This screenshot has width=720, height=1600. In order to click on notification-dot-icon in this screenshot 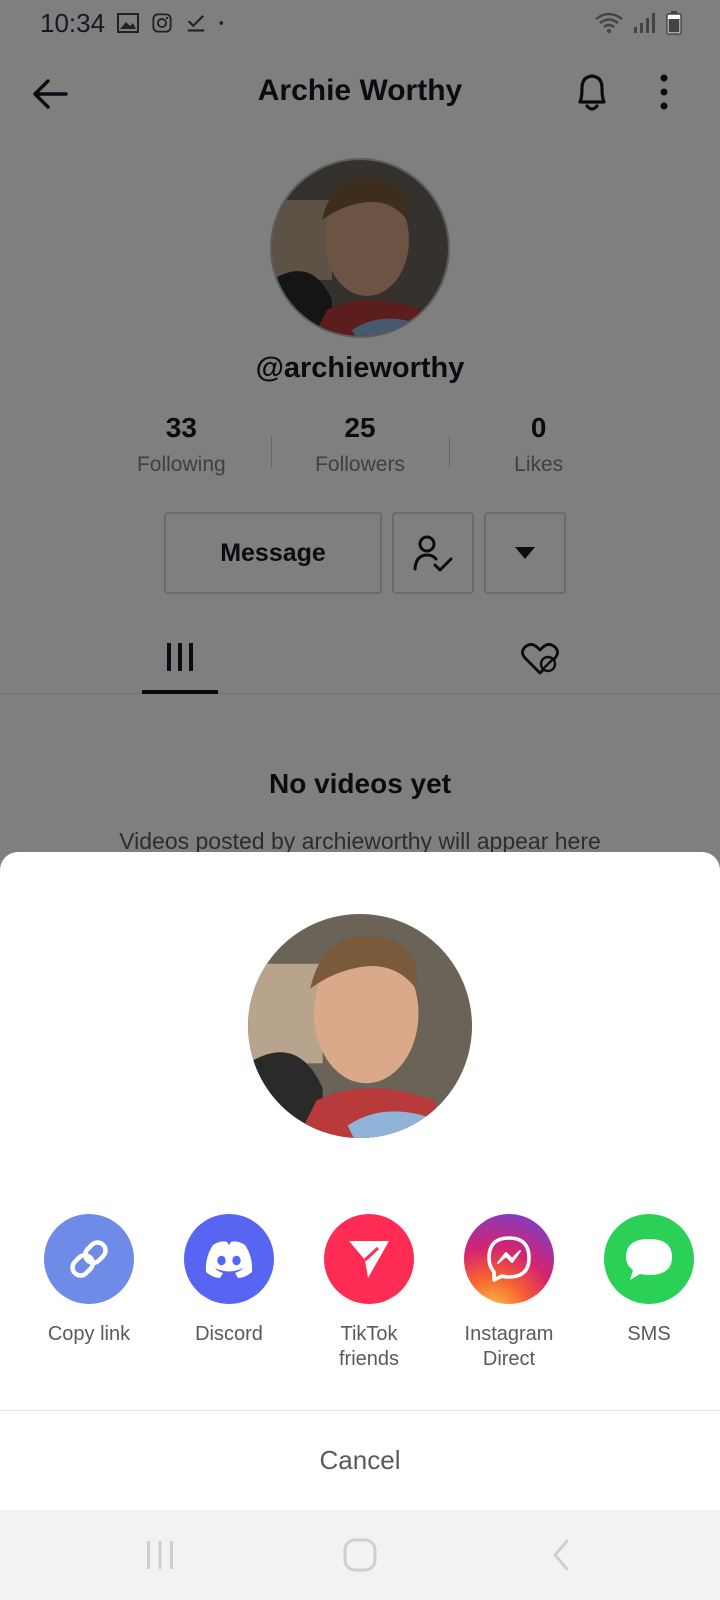, I will do `click(221, 23)`.